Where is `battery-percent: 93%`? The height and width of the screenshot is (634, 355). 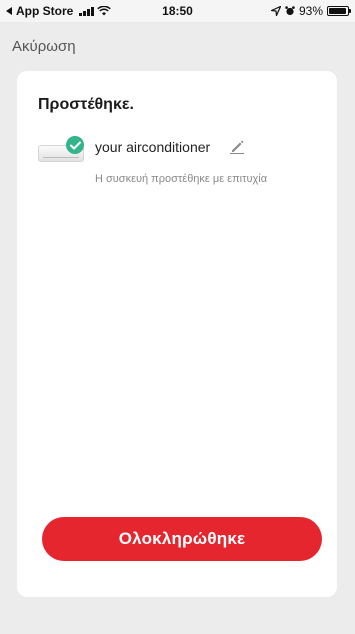
battery-percent: 93% is located at coordinates (310, 11).